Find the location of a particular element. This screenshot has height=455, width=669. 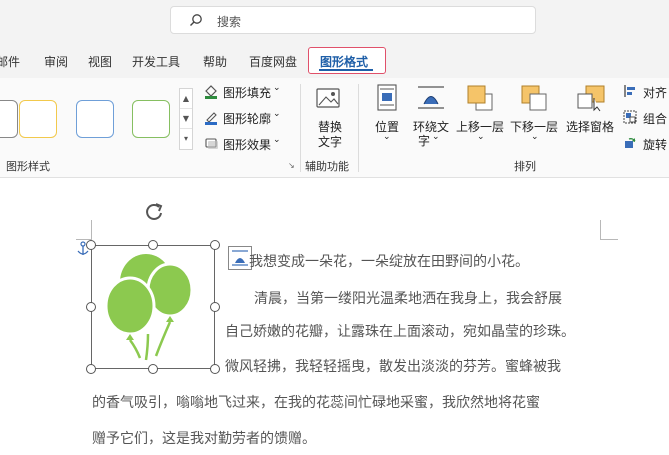

tab-view: 视图 is located at coordinates (100, 61).